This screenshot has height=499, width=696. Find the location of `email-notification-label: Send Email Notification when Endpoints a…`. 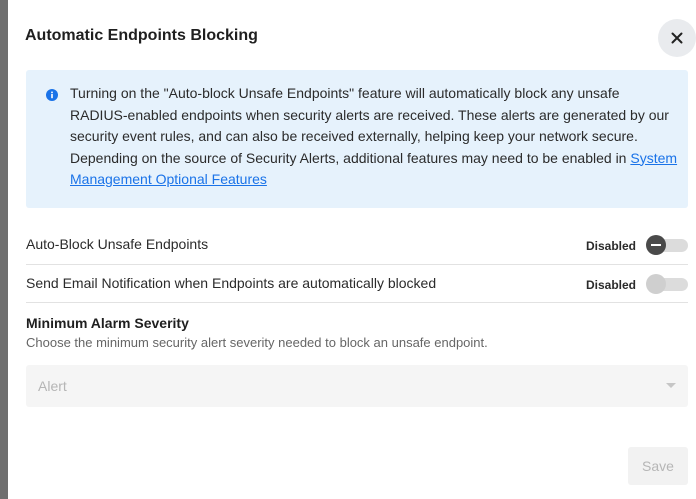

email-notification-label: Send Email Notification when Endpoints a… is located at coordinates (231, 283).